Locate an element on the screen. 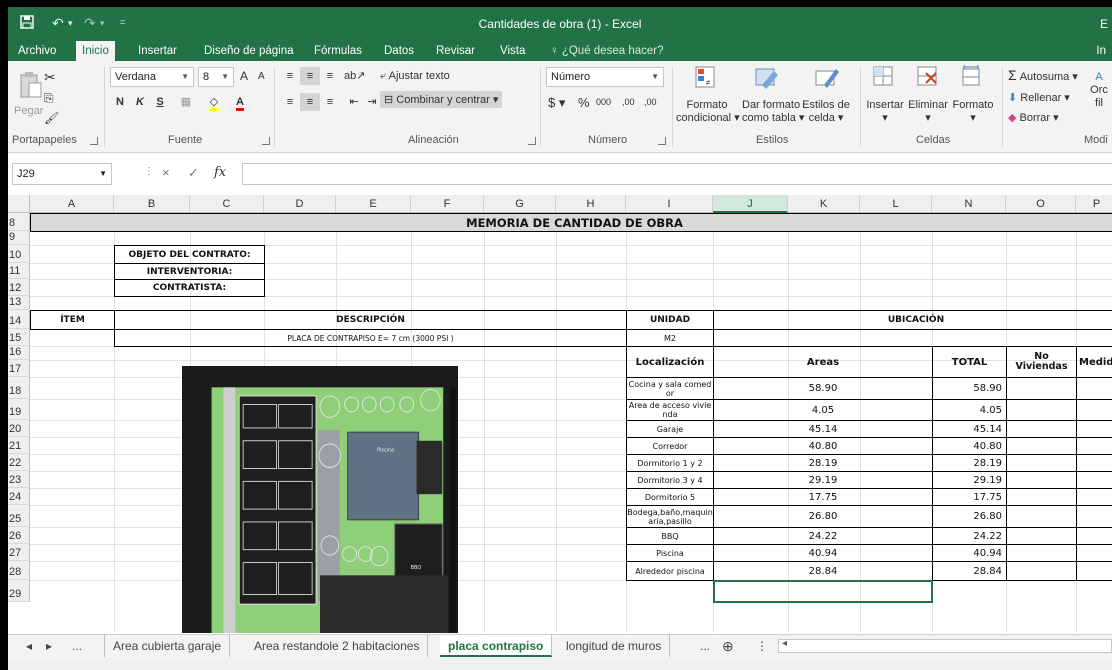  row-header-23: 23 is located at coordinates (19, 479).